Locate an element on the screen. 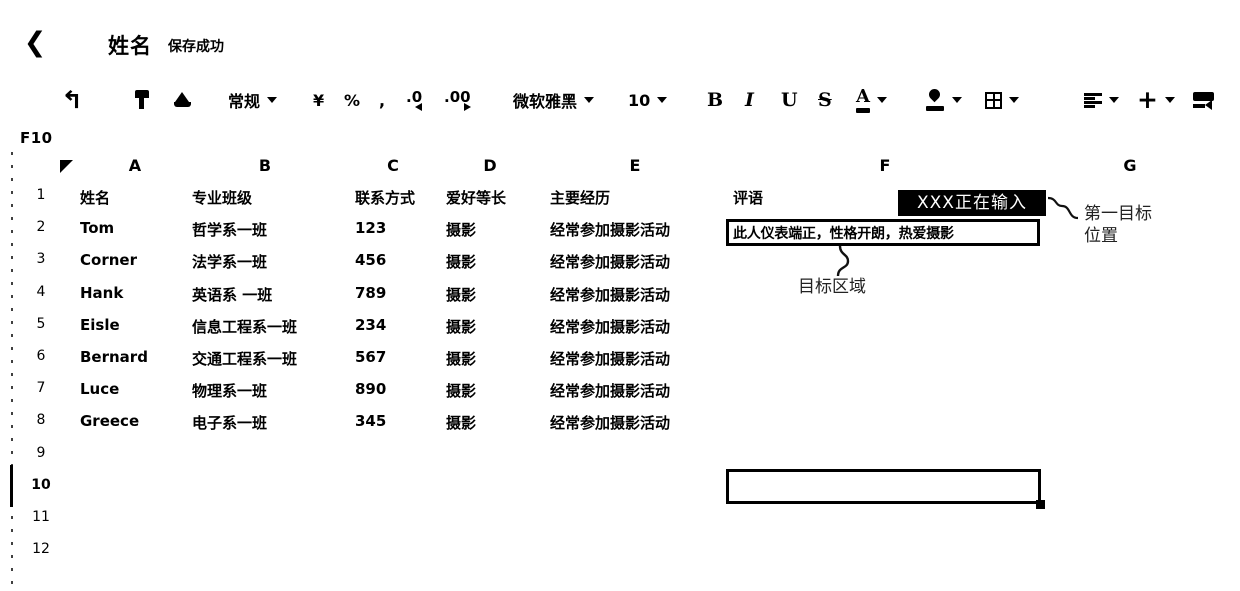 Image resolution: width=1240 pixels, height=591 pixels. format-painter-button is located at coordinates (142, 100).